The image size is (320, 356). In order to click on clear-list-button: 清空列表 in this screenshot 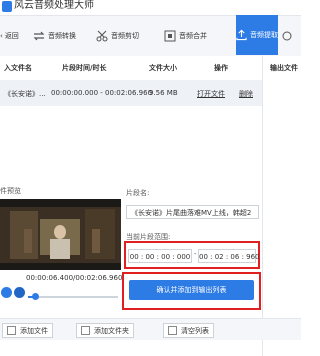, I will do `click(188, 330)`.